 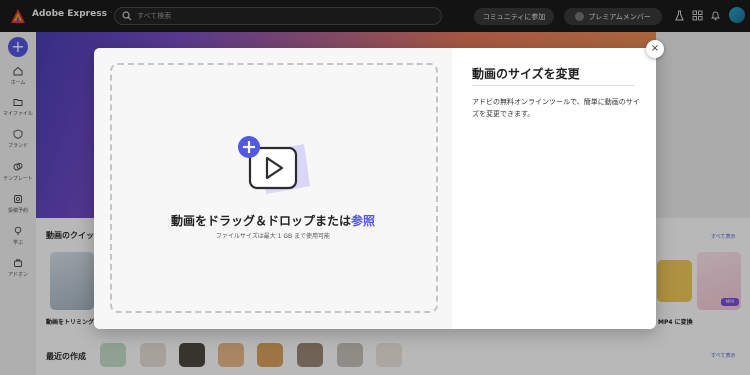 I want to click on modal-title: 動画のサイズを変更, so click(x=526, y=74).